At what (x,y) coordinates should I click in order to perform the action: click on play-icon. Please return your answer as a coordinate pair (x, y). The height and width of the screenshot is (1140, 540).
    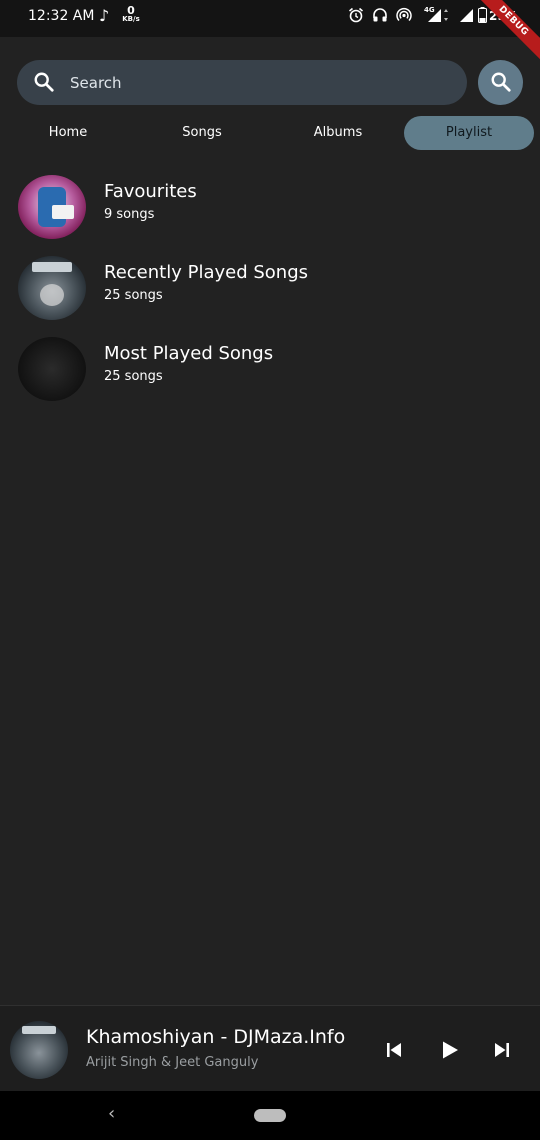
    Looking at the image, I should click on (449, 1050).